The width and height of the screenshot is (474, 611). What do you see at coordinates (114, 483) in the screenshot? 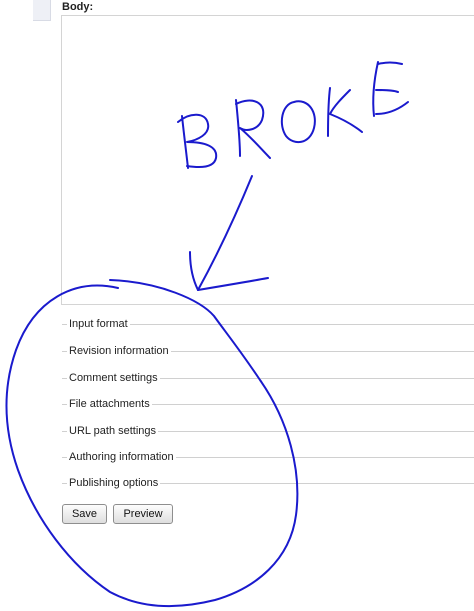
I see `fieldset-legend-publishing-options: Publishing options` at bounding box center [114, 483].